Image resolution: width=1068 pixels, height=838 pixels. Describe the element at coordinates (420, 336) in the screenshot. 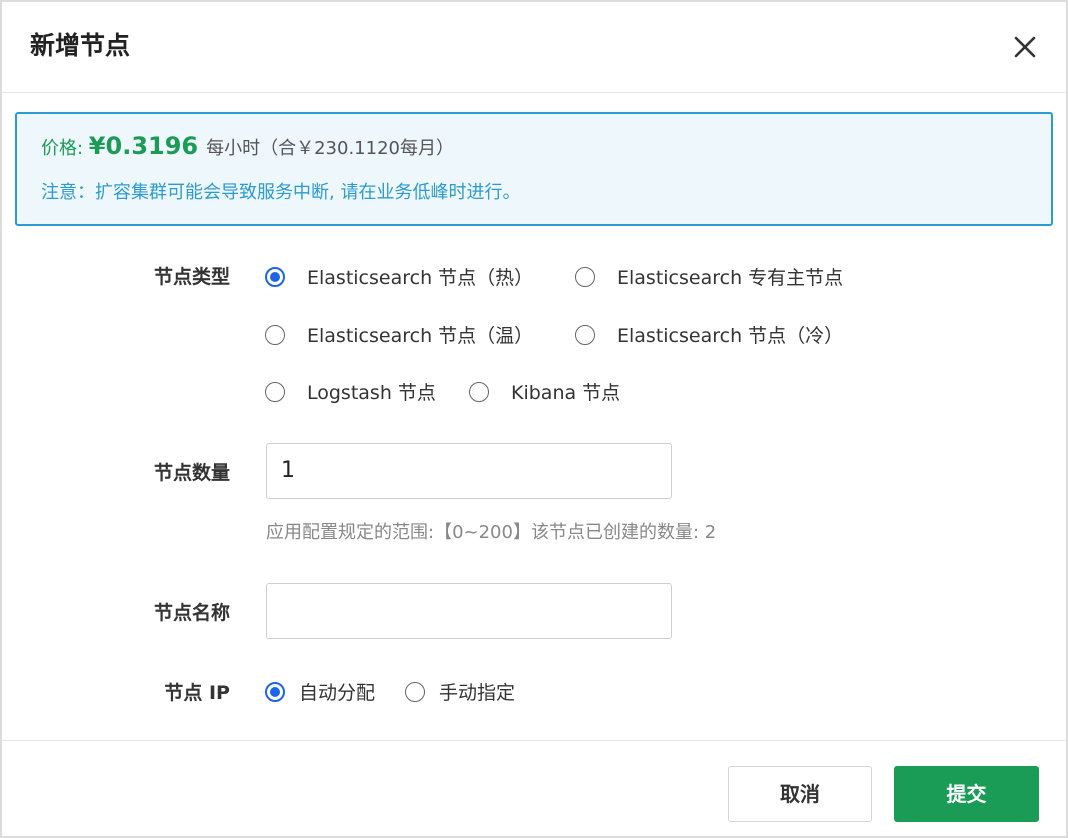

I see `radio-label: Elasticsearch 节点（温）` at that location.